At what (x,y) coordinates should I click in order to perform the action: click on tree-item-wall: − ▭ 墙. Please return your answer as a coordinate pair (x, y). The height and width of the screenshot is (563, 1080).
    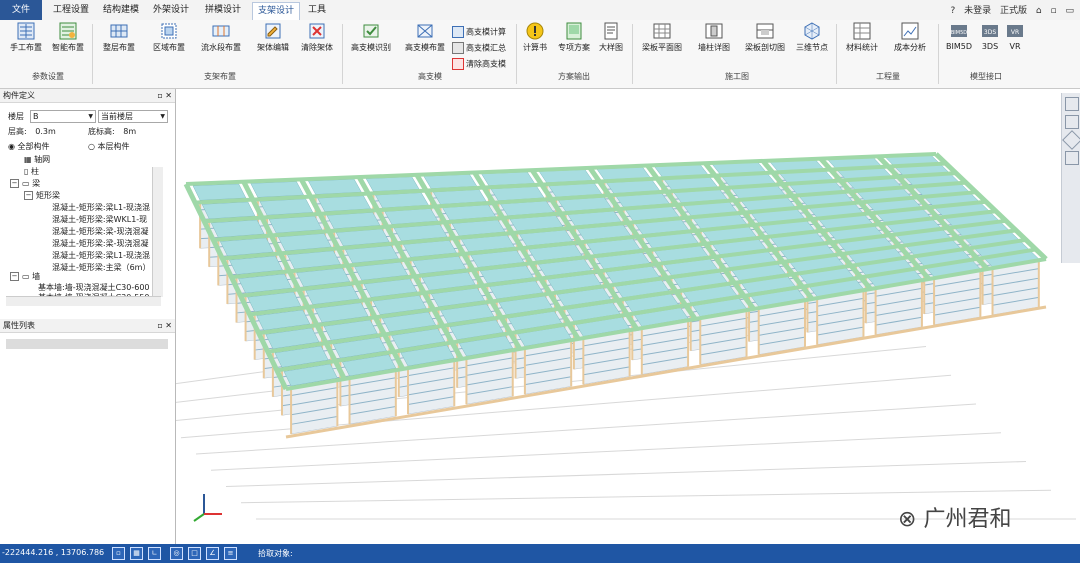
    Looking at the image, I should click on (25, 277).